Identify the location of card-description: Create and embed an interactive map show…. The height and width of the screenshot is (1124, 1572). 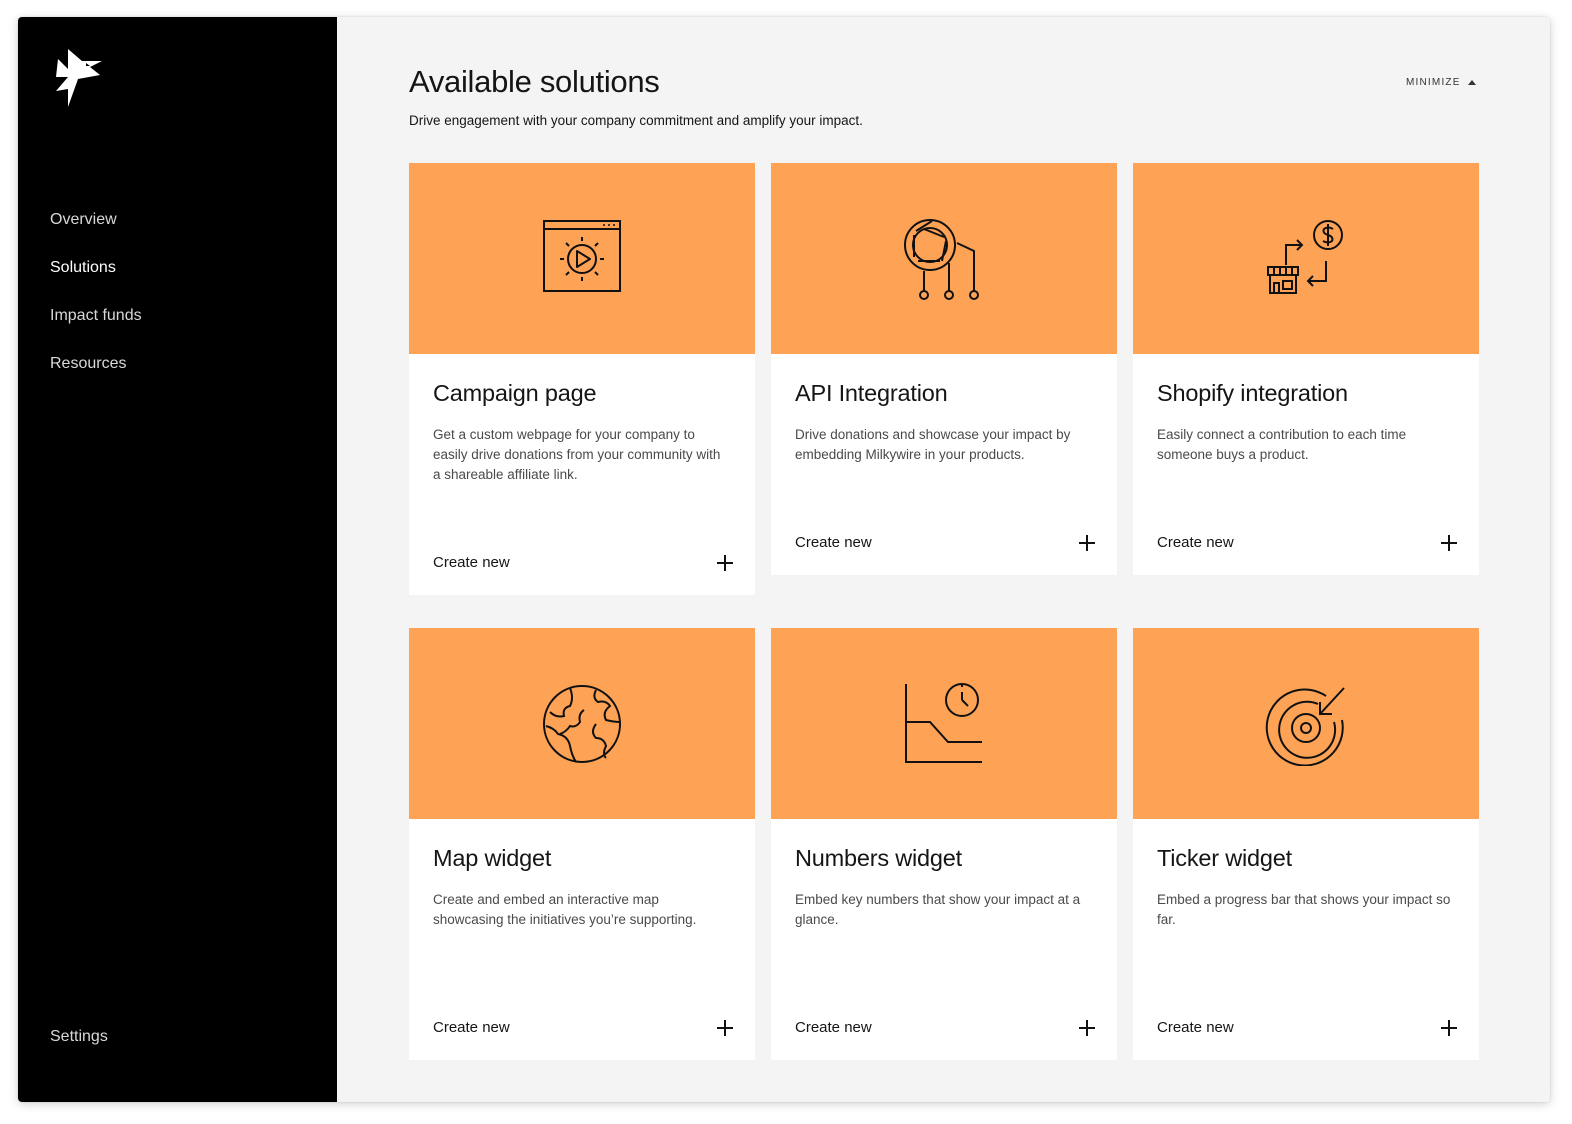
(565, 909).